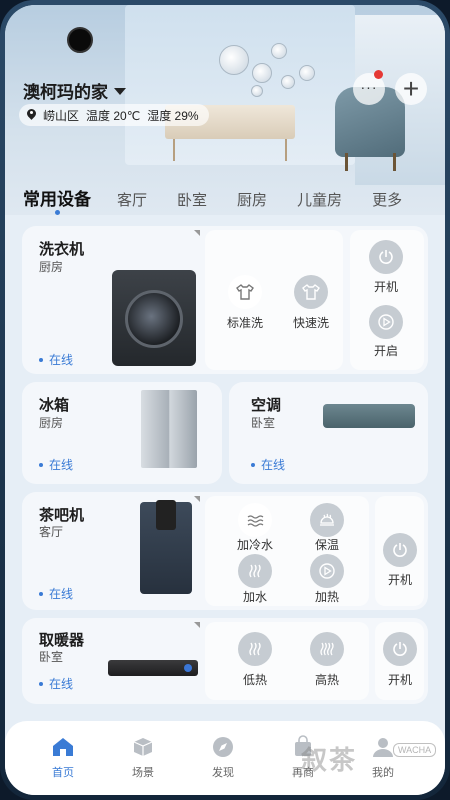 Image resolution: width=450 pixels, height=800 pixels. I want to click on tab-frequent: 常用设备, so click(57, 200).